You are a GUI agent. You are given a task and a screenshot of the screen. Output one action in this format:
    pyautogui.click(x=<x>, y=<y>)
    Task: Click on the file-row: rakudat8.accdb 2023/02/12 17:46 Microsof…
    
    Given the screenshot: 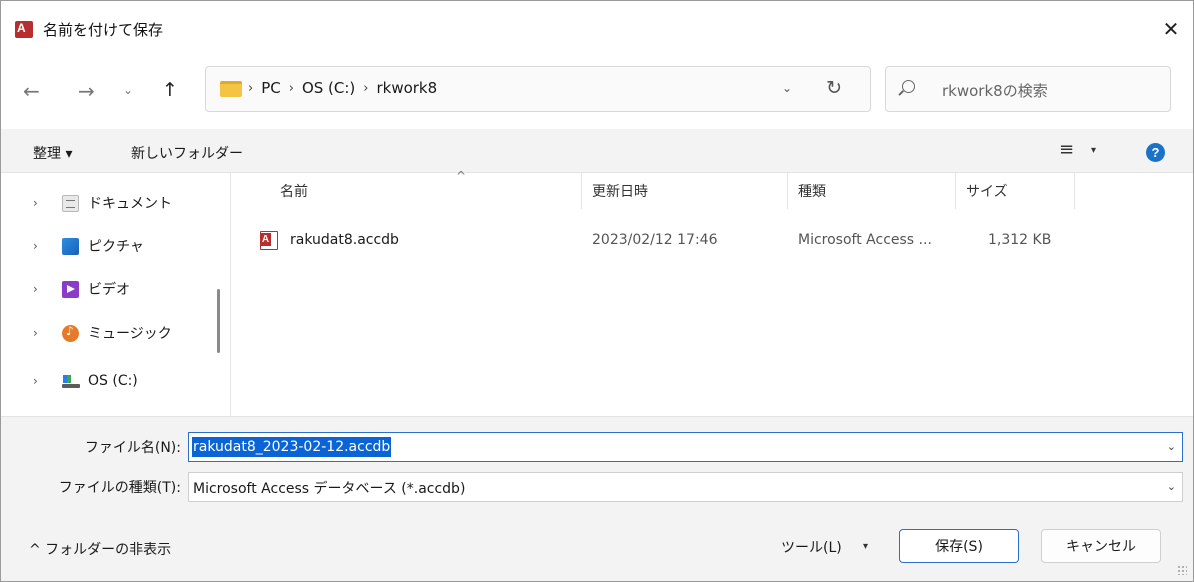 What is the action you would take?
    pyautogui.click(x=712, y=241)
    